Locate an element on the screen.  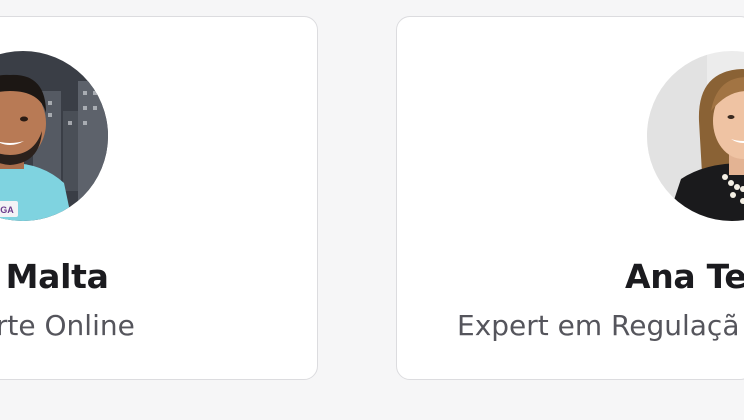
avatar-photo-woman is located at coordinates (695, 136).